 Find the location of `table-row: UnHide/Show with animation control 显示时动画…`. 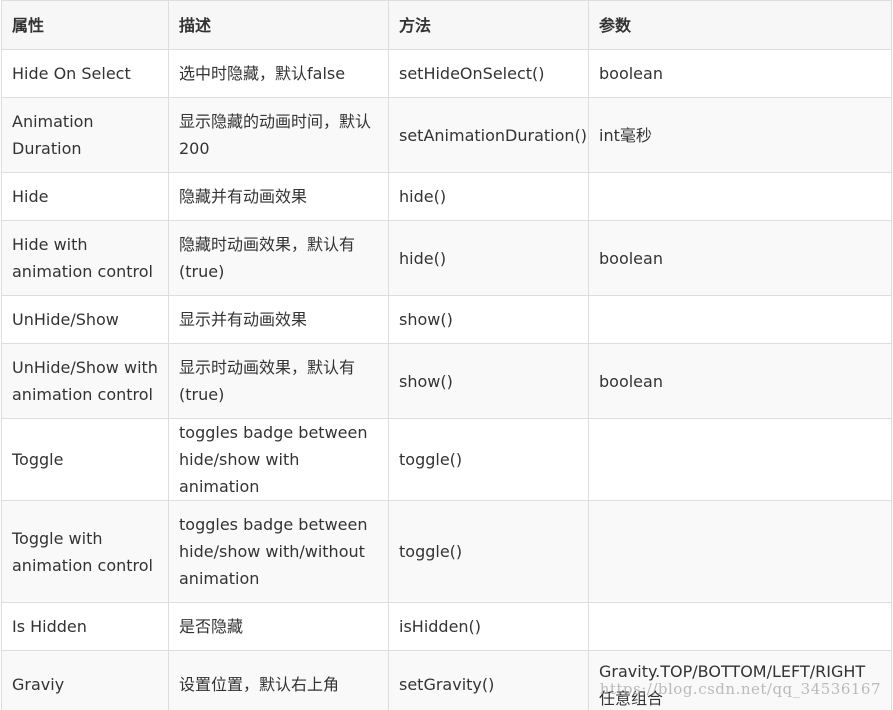

table-row: UnHide/Show with animation control 显示时动画… is located at coordinates (446, 381).